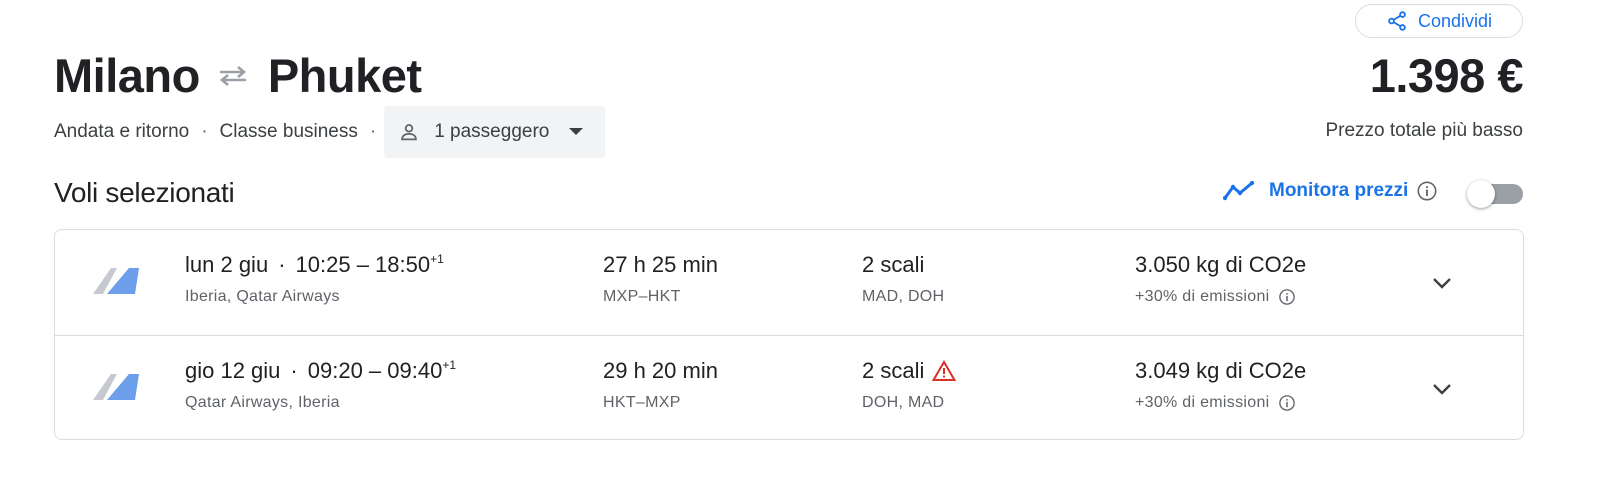 This screenshot has width=1600, height=490. I want to click on caret-down-icon, so click(576, 132).